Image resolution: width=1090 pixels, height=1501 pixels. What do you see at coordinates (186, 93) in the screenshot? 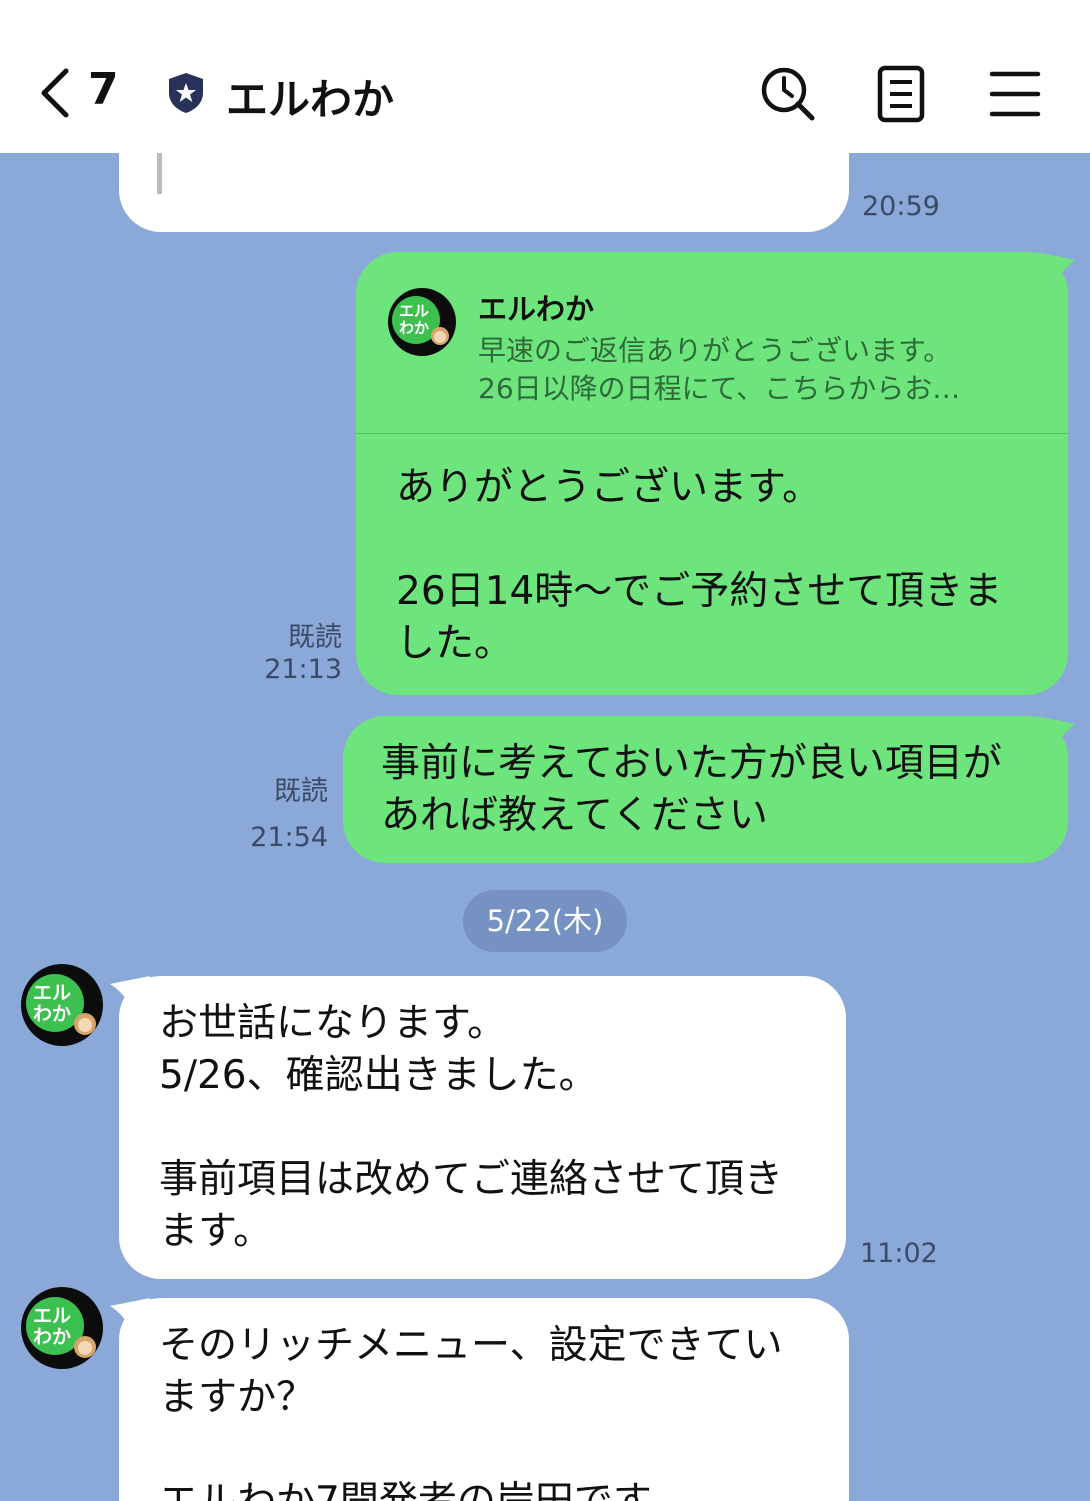
I see `verified-shield-icon` at bounding box center [186, 93].